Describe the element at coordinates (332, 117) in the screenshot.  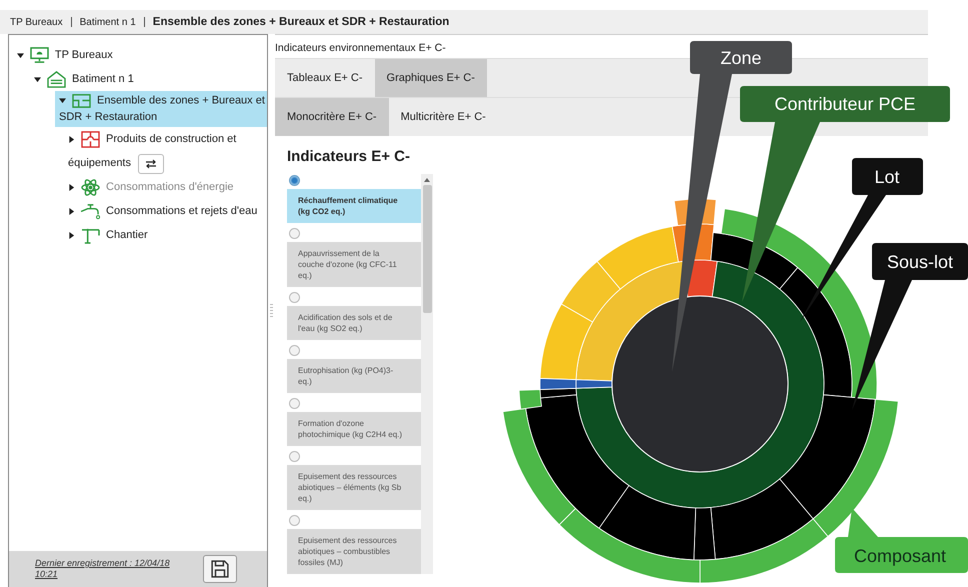
I see `tab: Monocritère E+ C-` at that location.